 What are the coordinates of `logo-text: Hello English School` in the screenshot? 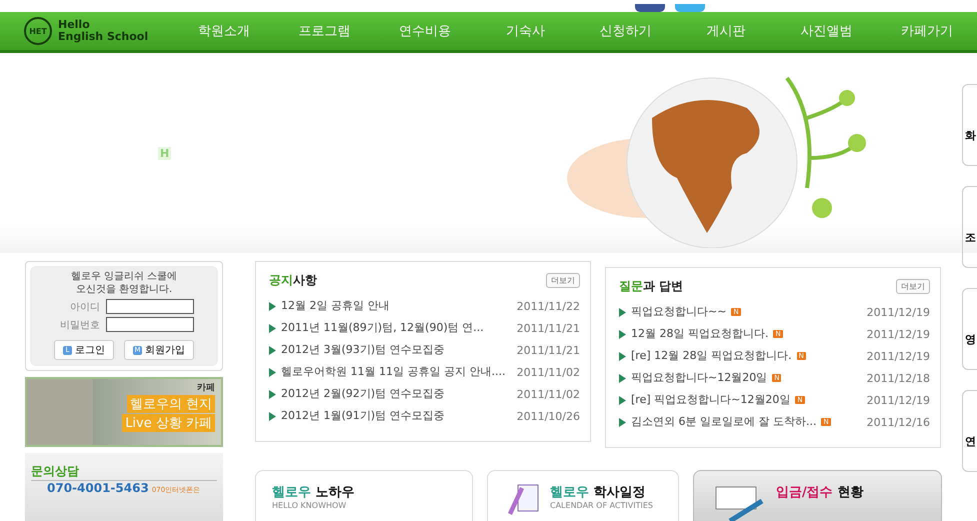 It's located at (103, 31).